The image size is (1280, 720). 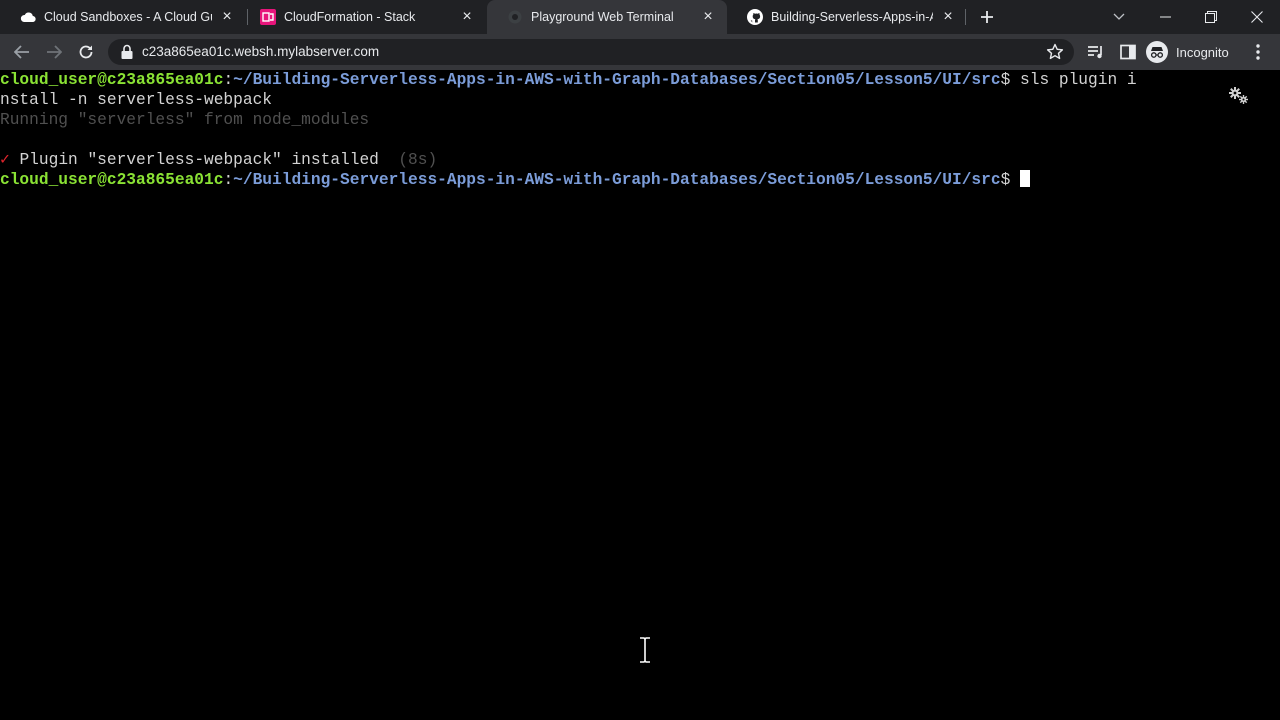 I want to click on terminal-cursor, so click(x=1025, y=178).